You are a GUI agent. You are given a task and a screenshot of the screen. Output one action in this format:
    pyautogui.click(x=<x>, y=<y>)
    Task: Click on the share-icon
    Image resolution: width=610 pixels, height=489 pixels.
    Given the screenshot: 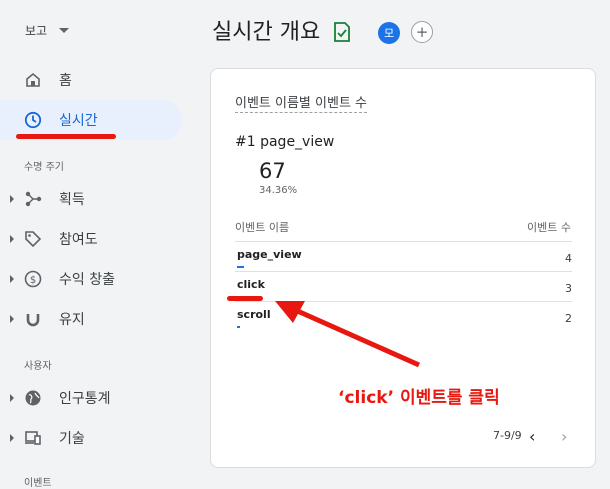 What is the action you would take?
    pyautogui.click(x=33, y=199)
    